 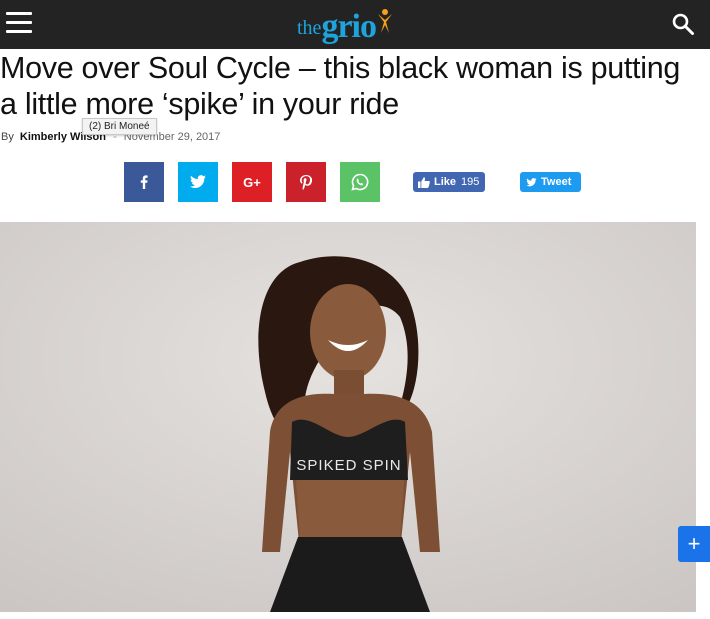 I want to click on thumbs-up-icon, so click(x=424, y=182).